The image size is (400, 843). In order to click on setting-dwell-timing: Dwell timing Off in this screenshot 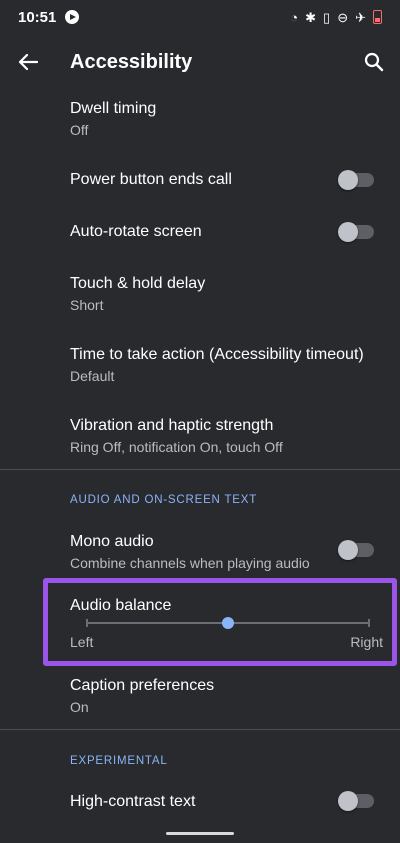, I will do `click(225, 119)`.